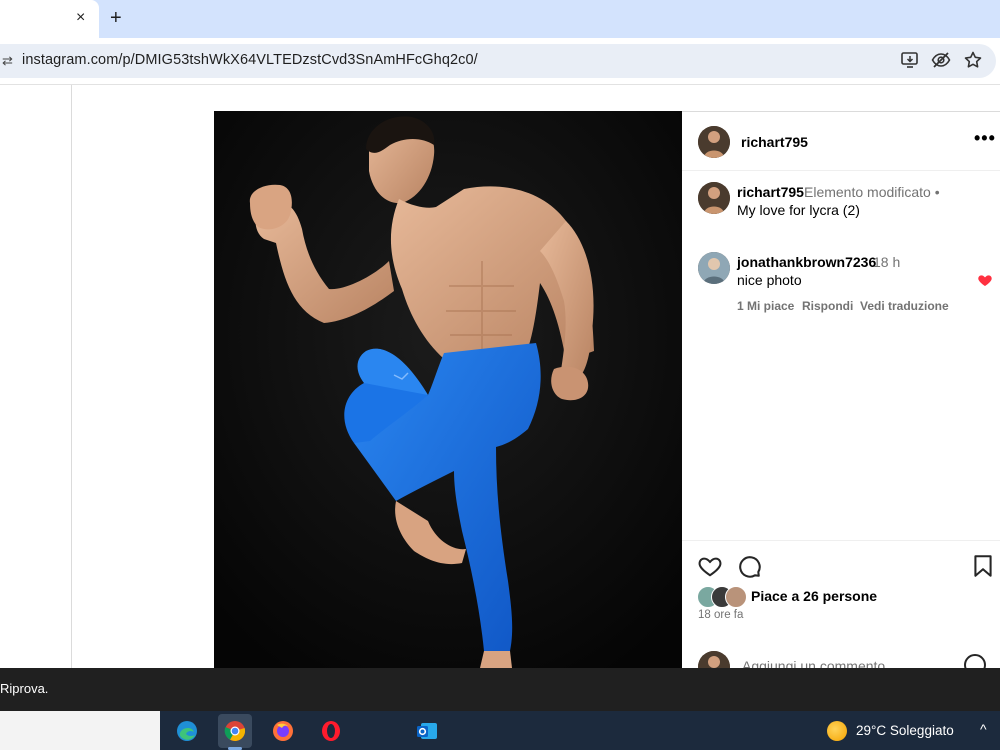 This screenshot has width=1000, height=750. I want to click on tab-strip: × +, so click(500, 19).